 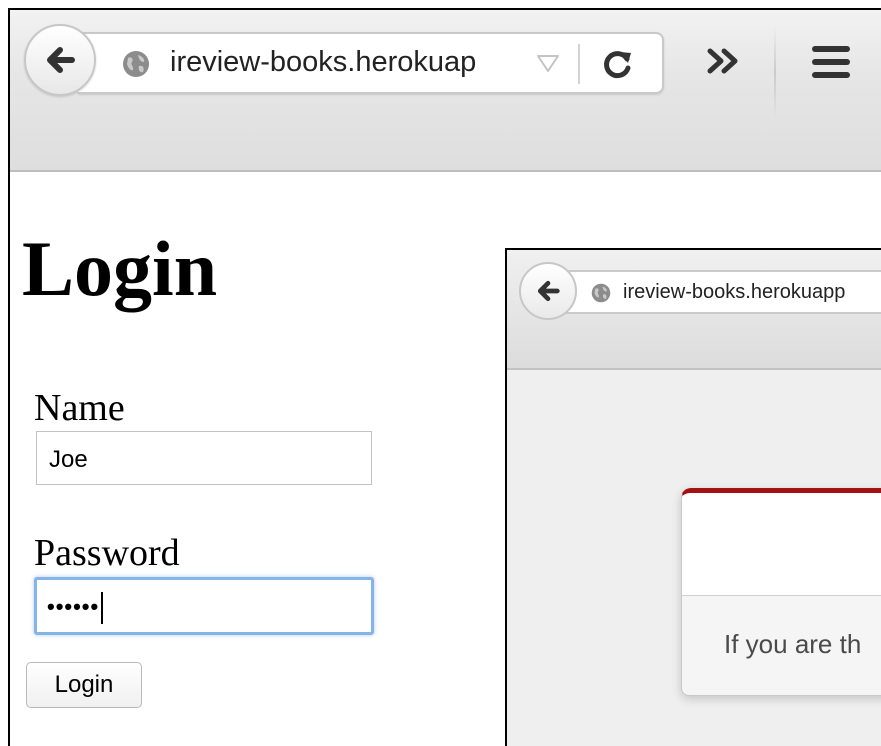 I want to click on name-label: Name, so click(x=79, y=408).